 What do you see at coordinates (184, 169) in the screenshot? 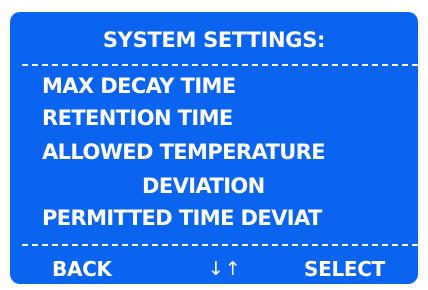
I see `menu-item-allowed-temperature-deviation: ALLOWED TEMPERATURE DEVIATION` at bounding box center [184, 169].